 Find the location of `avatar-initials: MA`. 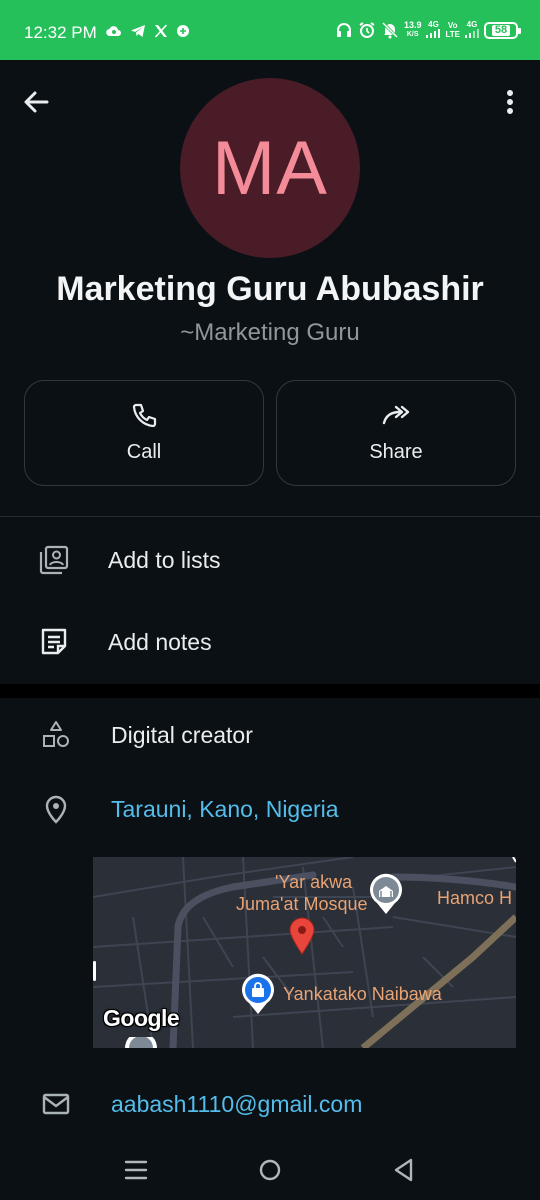

avatar-initials: MA is located at coordinates (270, 168).